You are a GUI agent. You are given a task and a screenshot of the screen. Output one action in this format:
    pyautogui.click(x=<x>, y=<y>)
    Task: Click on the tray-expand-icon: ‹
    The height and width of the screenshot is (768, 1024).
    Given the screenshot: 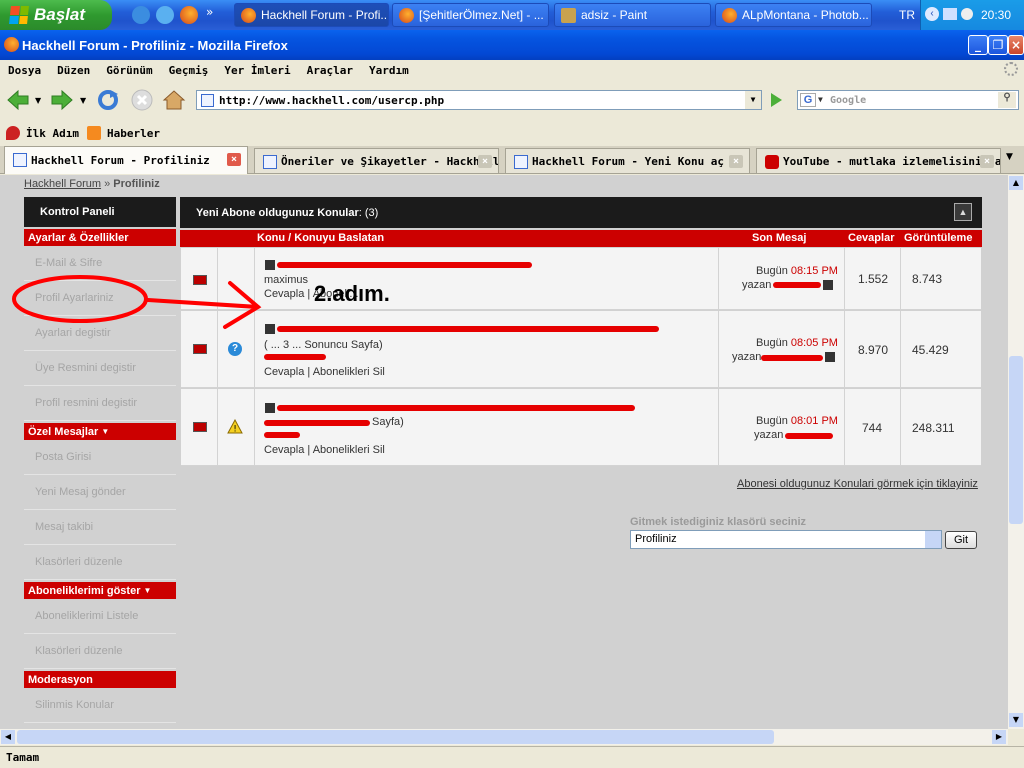 What is the action you would take?
    pyautogui.click(x=932, y=14)
    